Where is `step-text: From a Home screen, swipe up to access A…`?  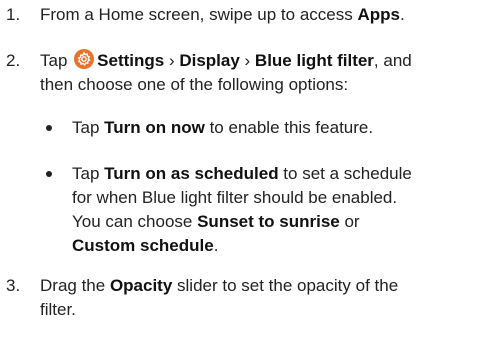
step-text: From a Home screen, swipe up to access A… is located at coordinates (222, 14).